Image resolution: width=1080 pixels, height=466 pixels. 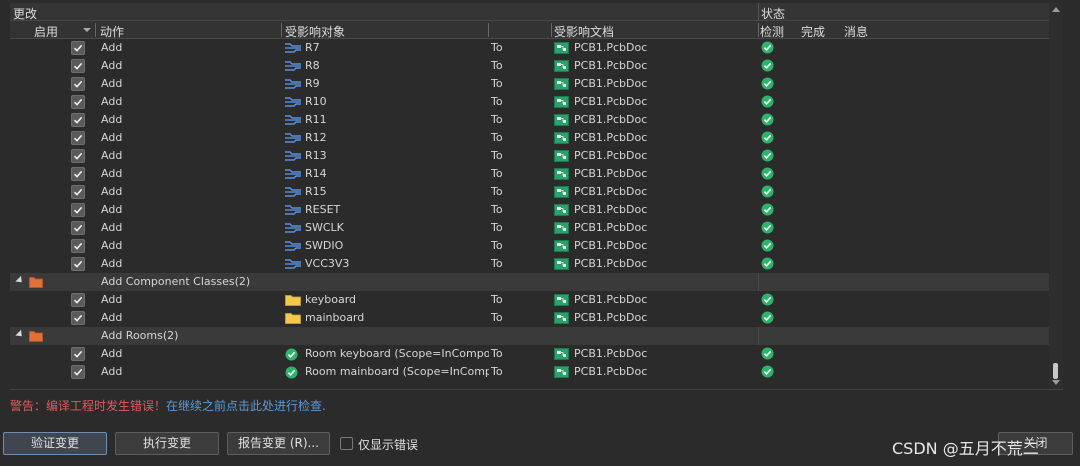 I want to click on change-row: Add SWDIO To PCB1.PcbDoc, so click(x=529, y=246).